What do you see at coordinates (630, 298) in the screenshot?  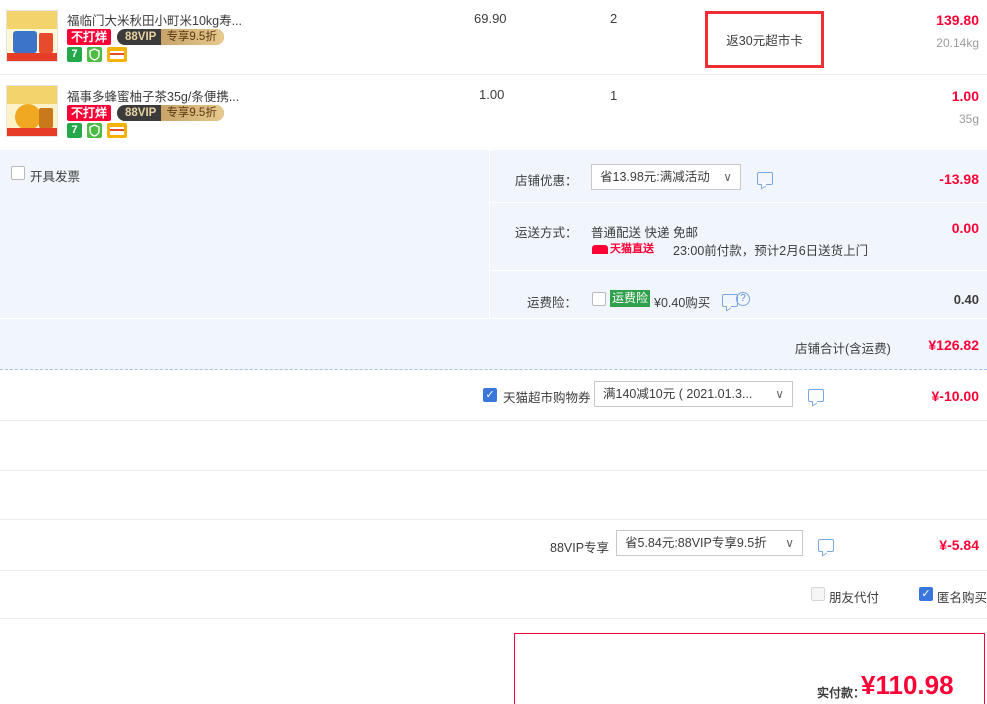 I see `insurance-tag: 运费险` at bounding box center [630, 298].